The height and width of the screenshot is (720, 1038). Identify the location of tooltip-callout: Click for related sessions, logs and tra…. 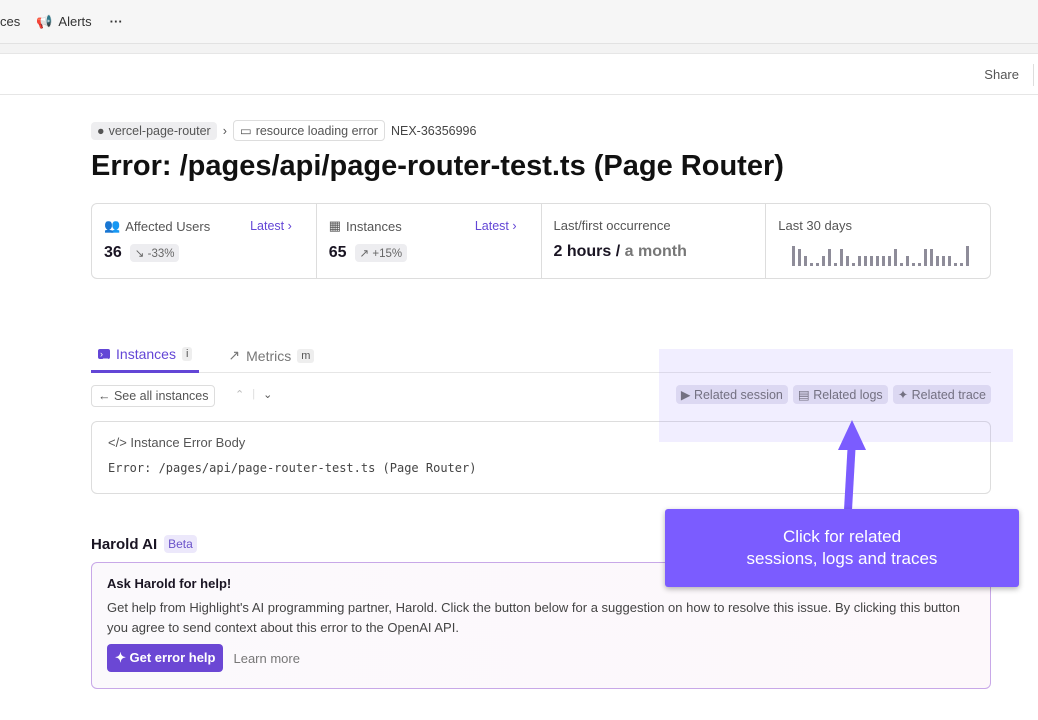
(842, 548).